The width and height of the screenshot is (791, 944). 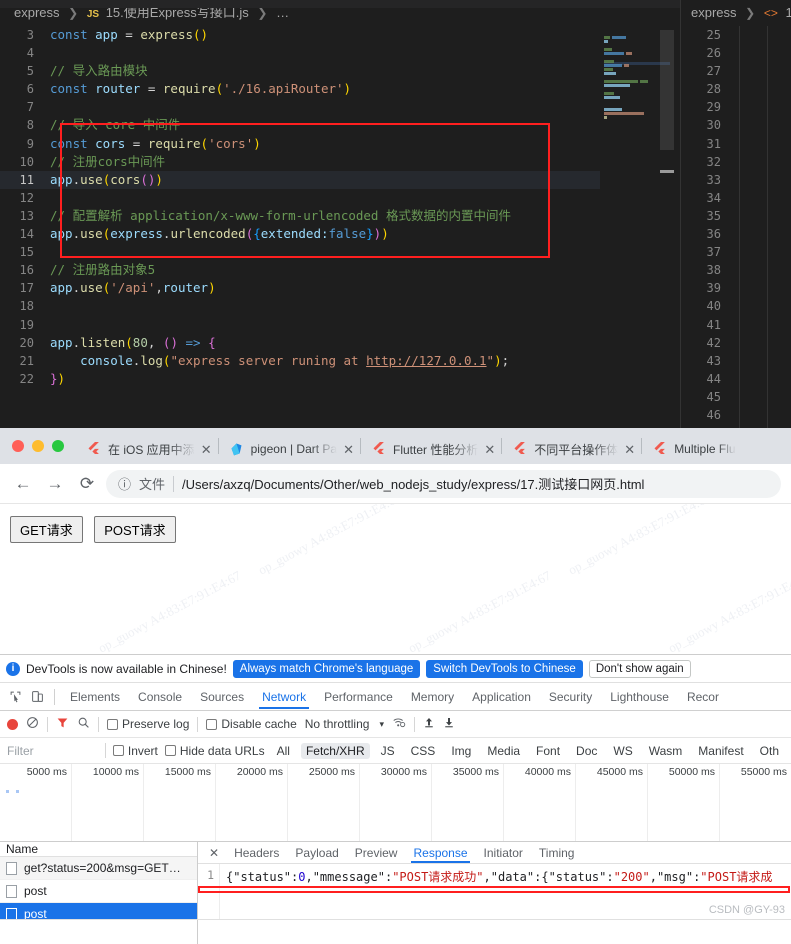 What do you see at coordinates (376, 852) in the screenshot?
I see `detail-tab-preview: Preview` at bounding box center [376, 852].